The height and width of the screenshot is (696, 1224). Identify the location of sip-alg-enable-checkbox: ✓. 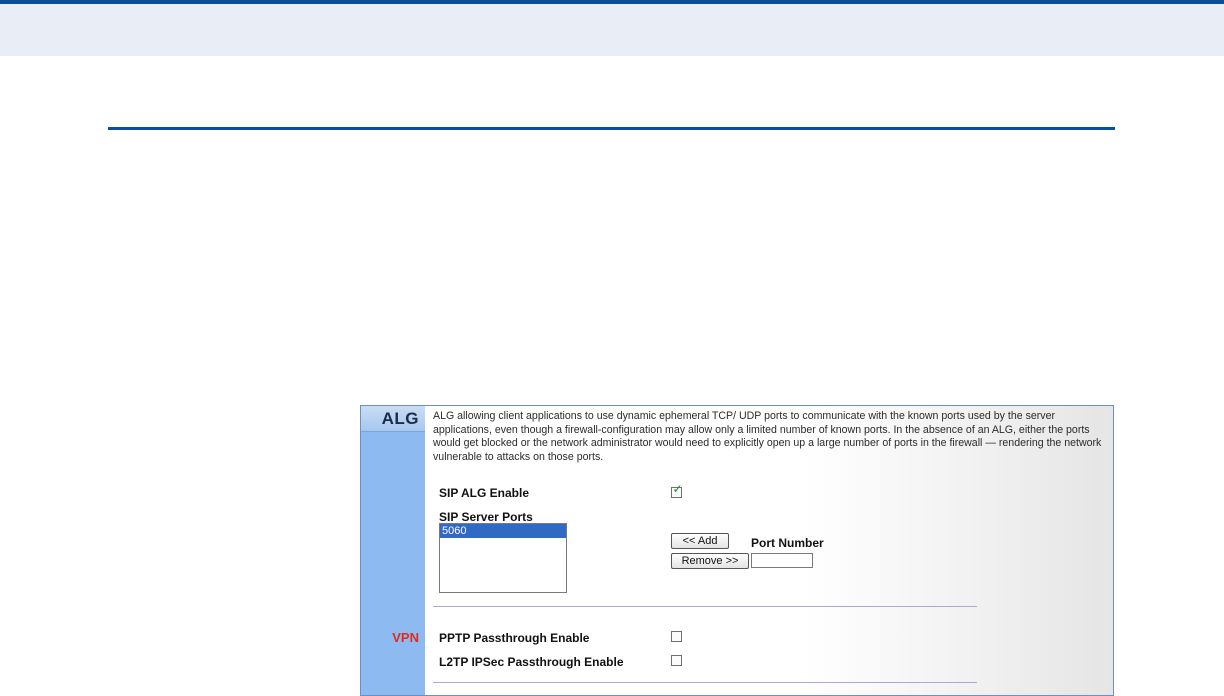
(677, 490).